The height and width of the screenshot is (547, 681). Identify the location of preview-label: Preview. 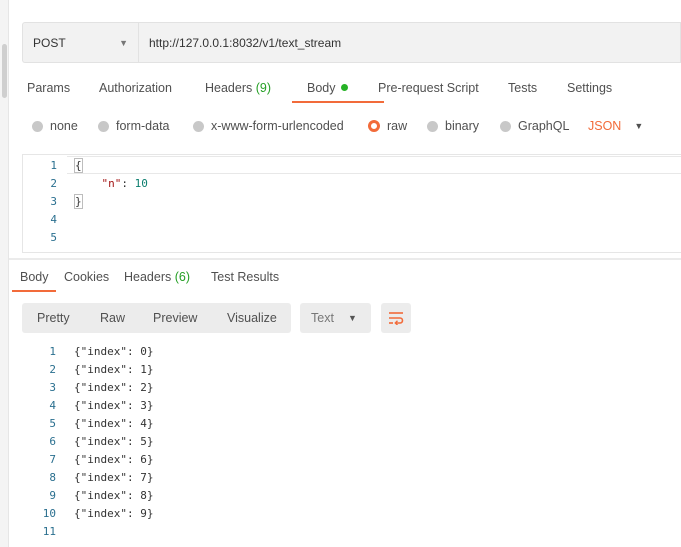
(175, 318).